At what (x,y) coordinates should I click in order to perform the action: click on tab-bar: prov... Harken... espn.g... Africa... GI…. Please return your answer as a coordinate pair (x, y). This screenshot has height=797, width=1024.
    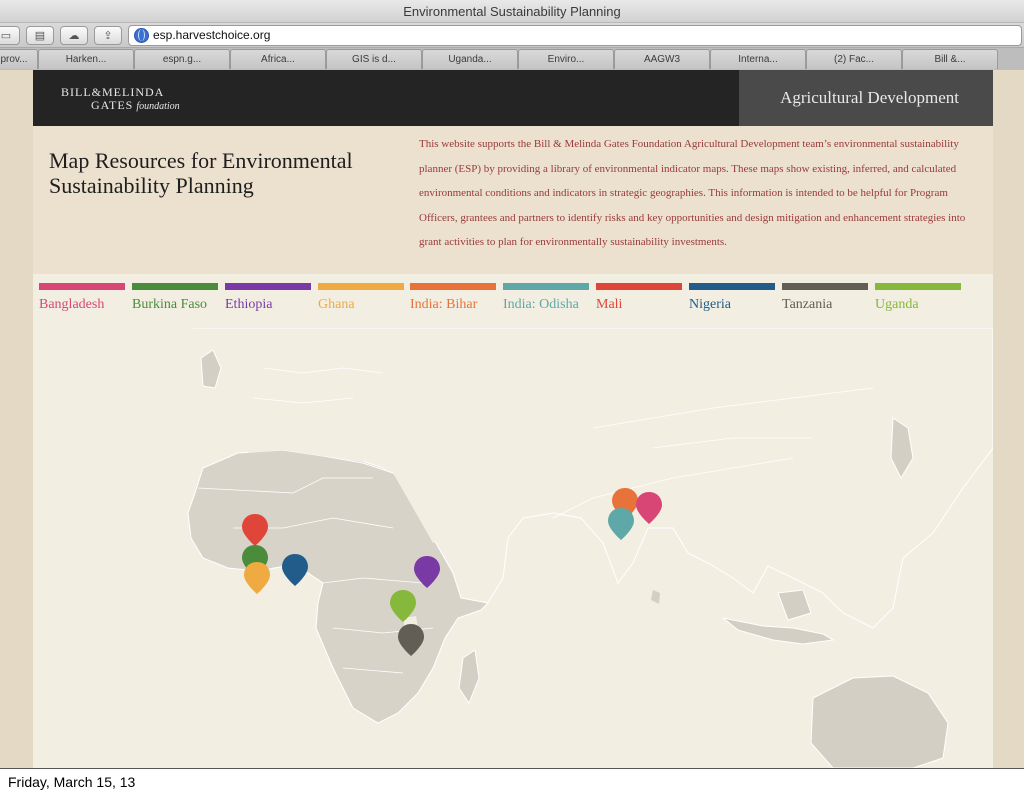
    Looking at the image, I should click on (512, 59).